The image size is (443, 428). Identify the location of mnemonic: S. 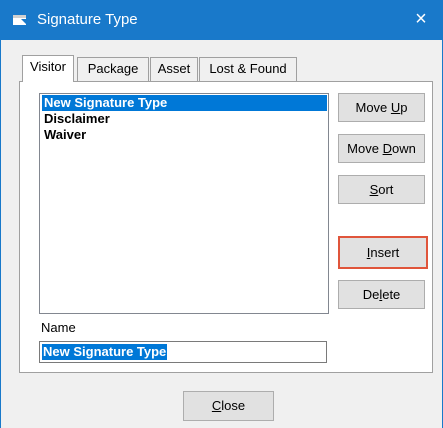
(374, 189).